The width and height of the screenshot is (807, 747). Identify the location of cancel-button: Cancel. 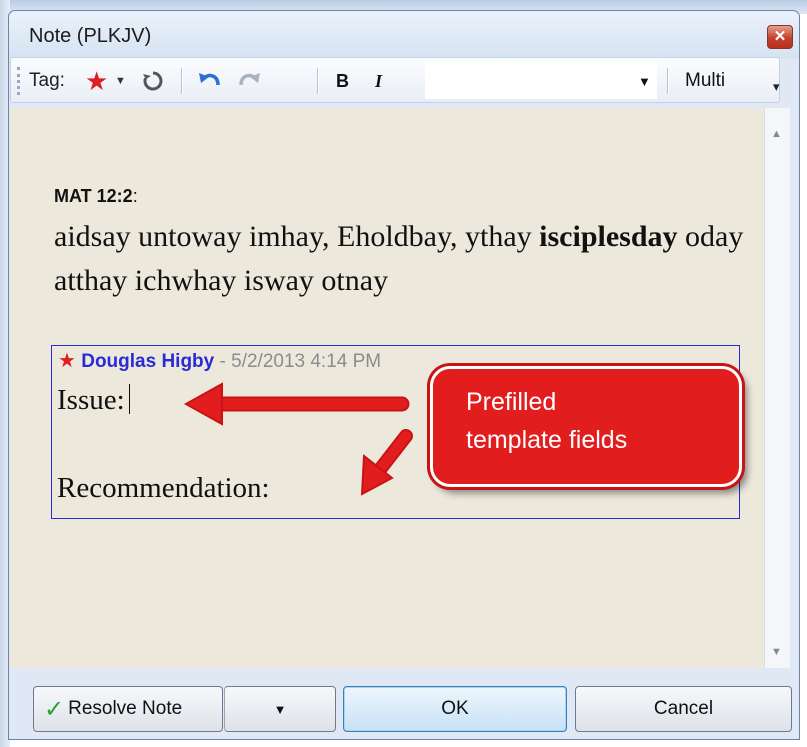
(683, 709).